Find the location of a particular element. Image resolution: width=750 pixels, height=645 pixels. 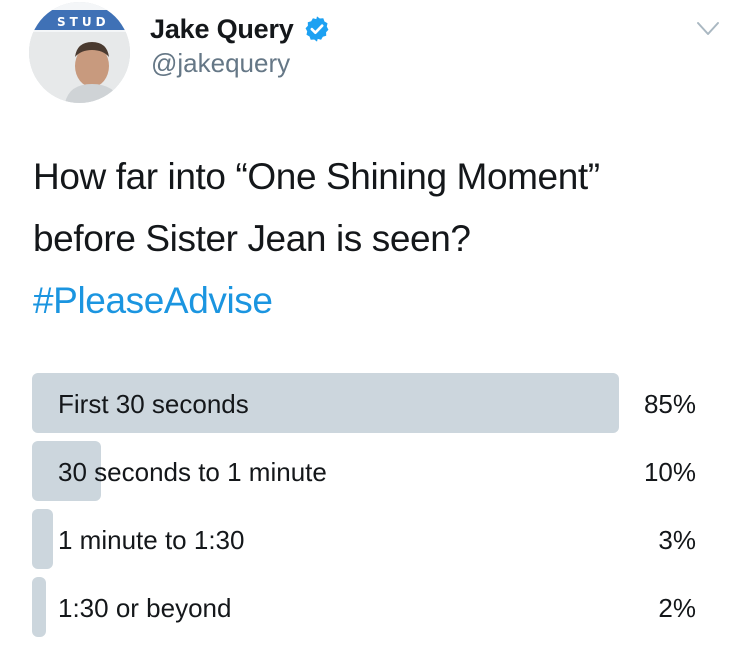

tweet-text-line: How far into “One Shining Moment” is located at coordinates (316, 176).